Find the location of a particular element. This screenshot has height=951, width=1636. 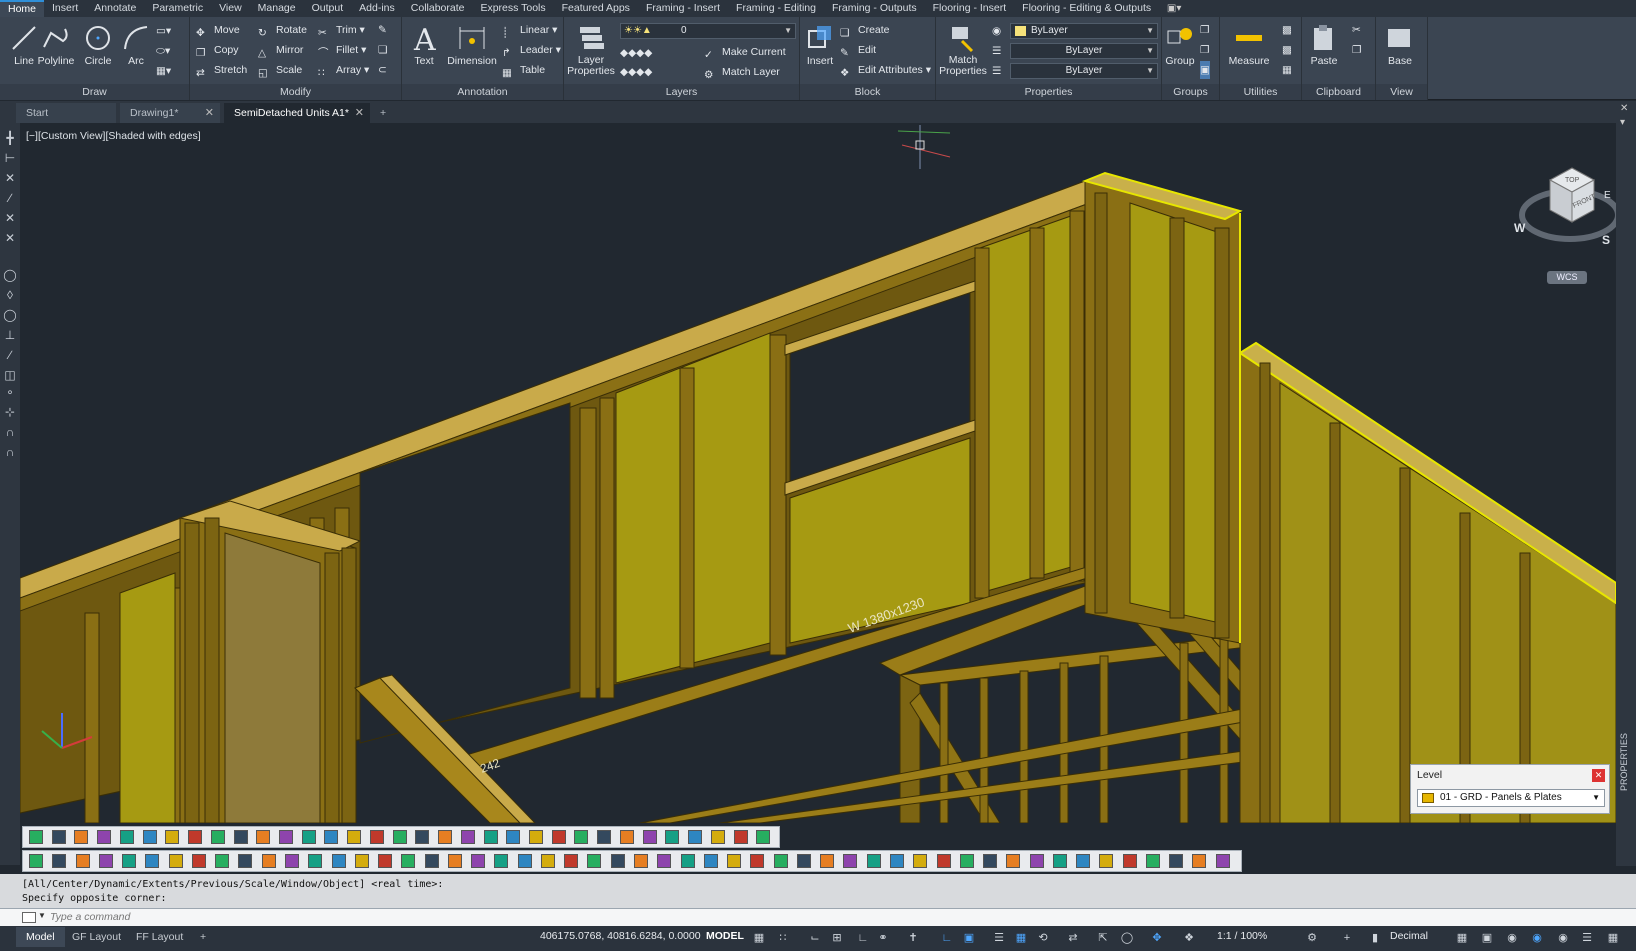

hatch-icon: ▦▾ is located at coordinates (163, 71).